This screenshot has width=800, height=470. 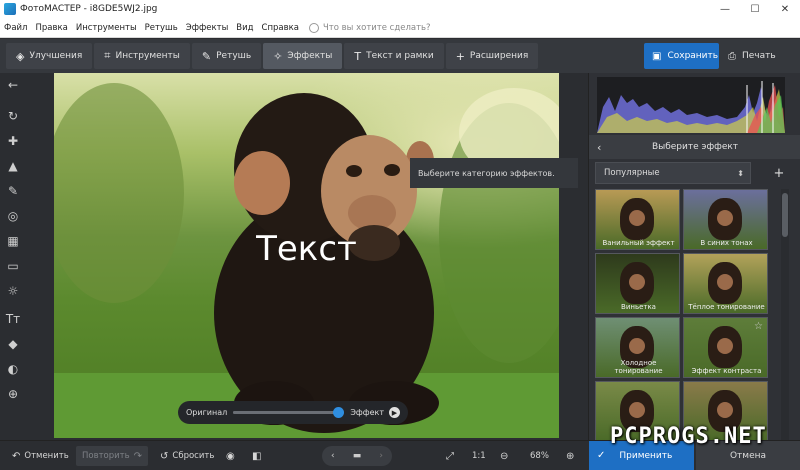 I want to click on preview-button: ◉, so click(x=232, y=456).